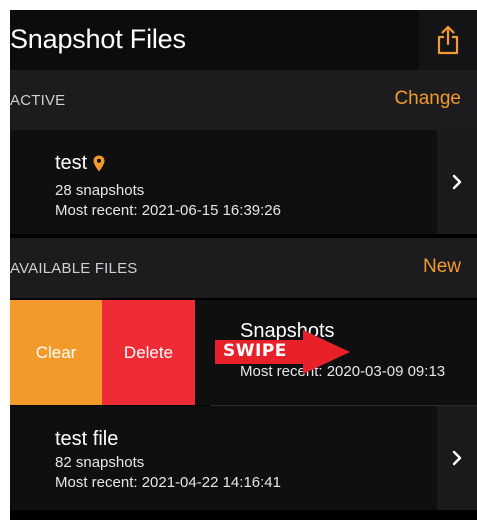  I want to click on file-name: test, so click(80, 163).